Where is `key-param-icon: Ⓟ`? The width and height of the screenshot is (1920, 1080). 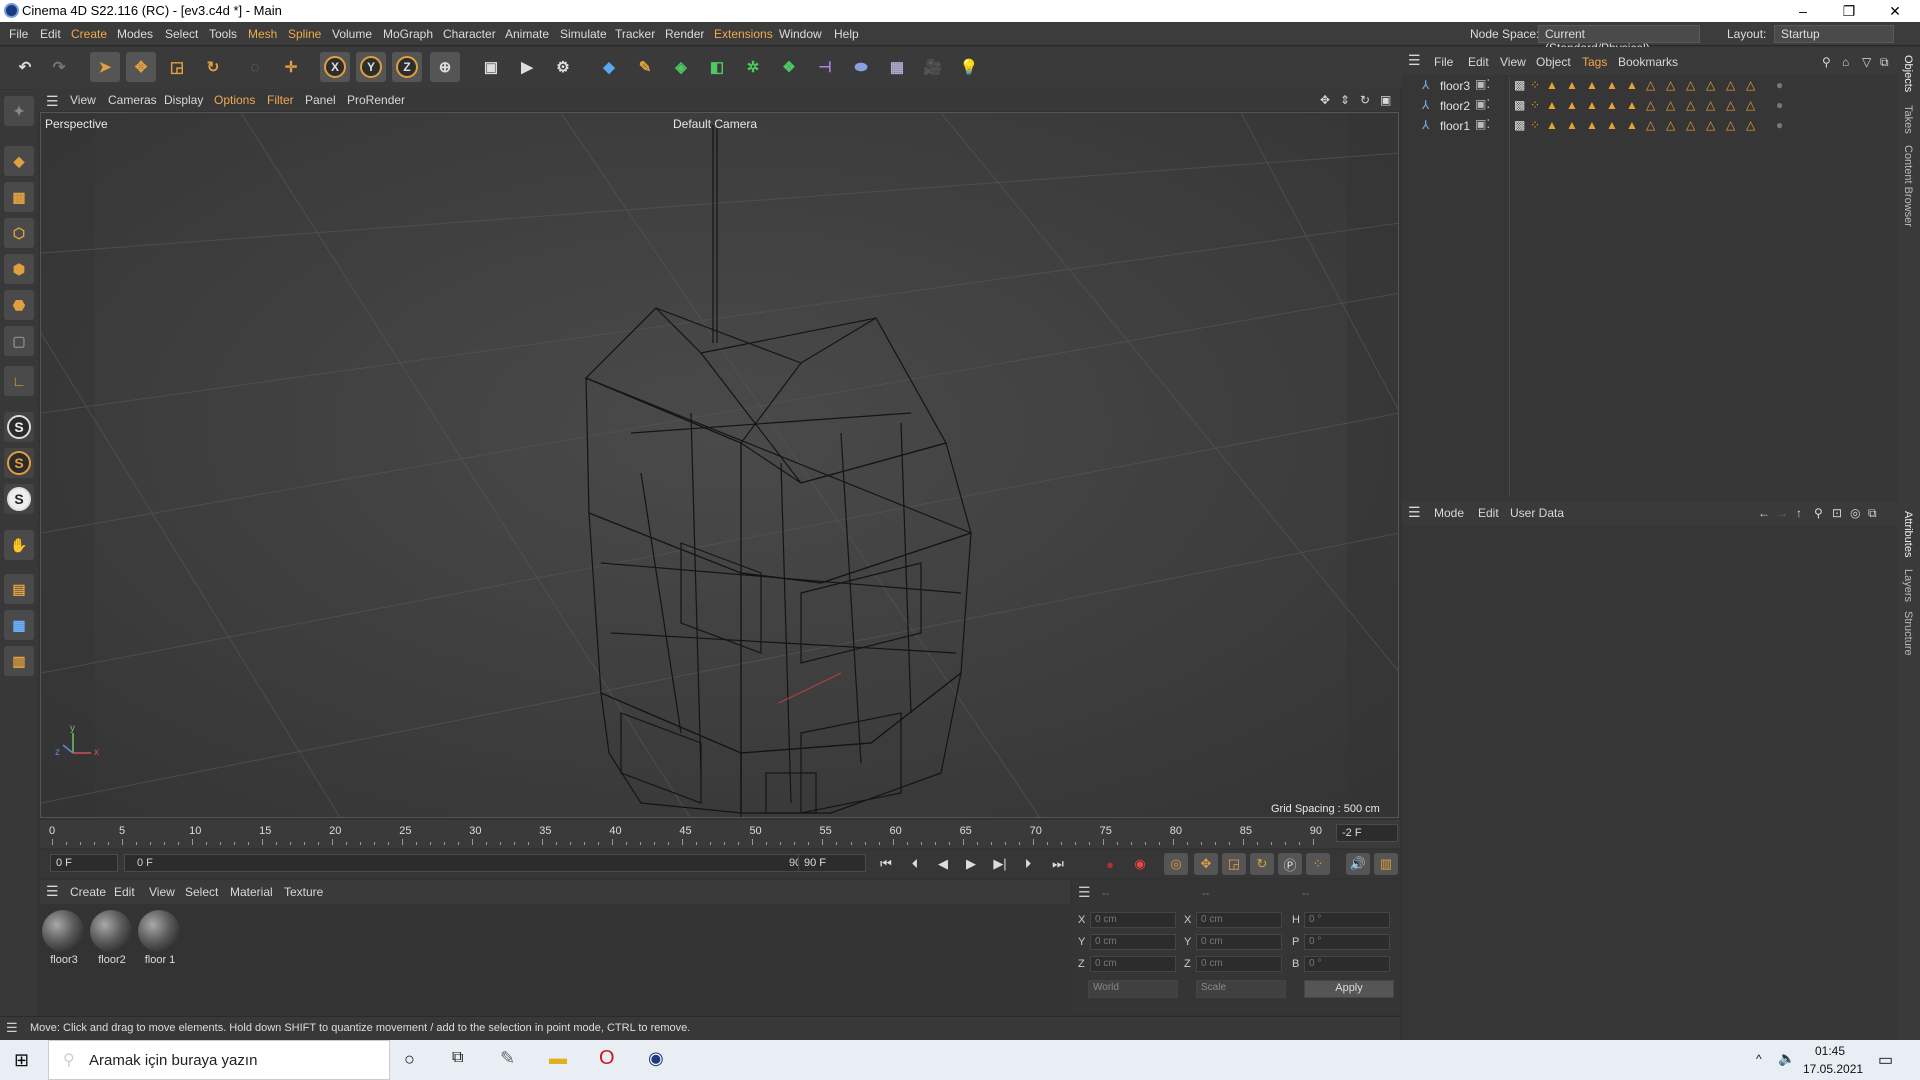 key-param-icon: Ⓟ is located at coordinates (1290, 864).